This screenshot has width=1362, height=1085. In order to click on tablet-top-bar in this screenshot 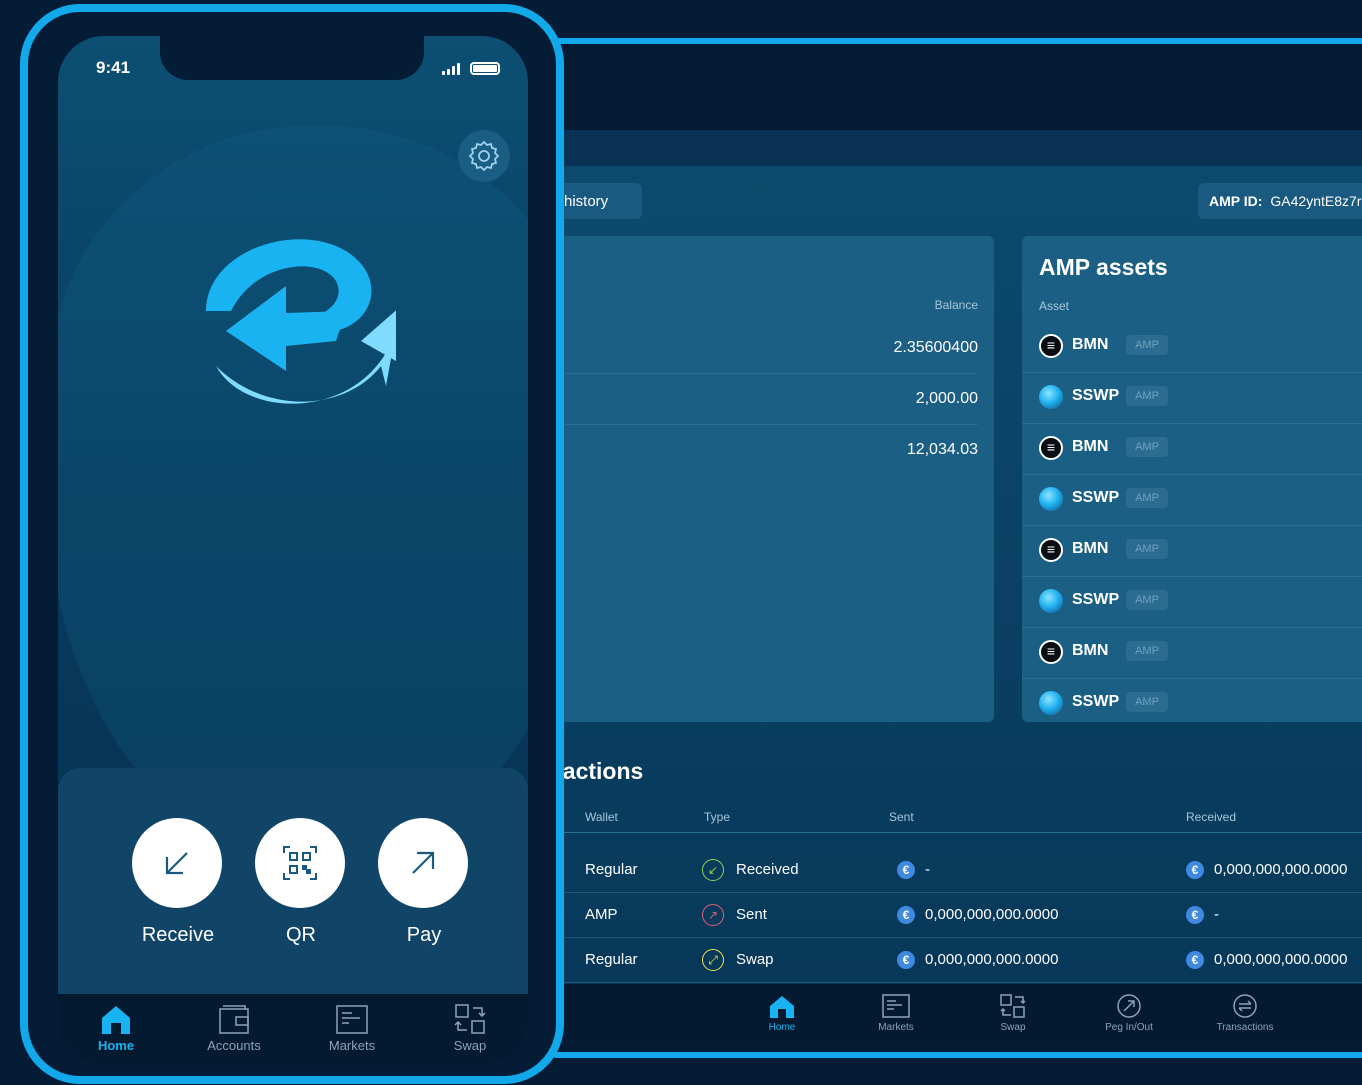, I will do `click(944, 148)`.